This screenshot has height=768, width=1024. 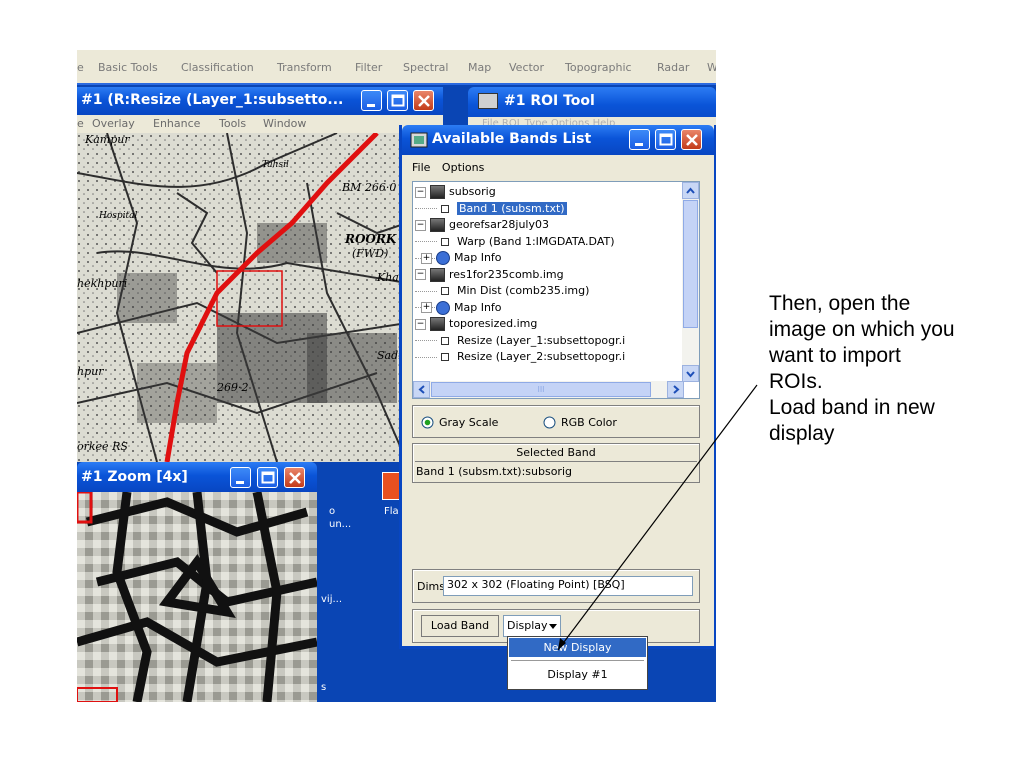 What do you see at coordinates (796, 381) in the screenshot?
I see `caption-line: ROIs.` at bounding box center [796, 381].